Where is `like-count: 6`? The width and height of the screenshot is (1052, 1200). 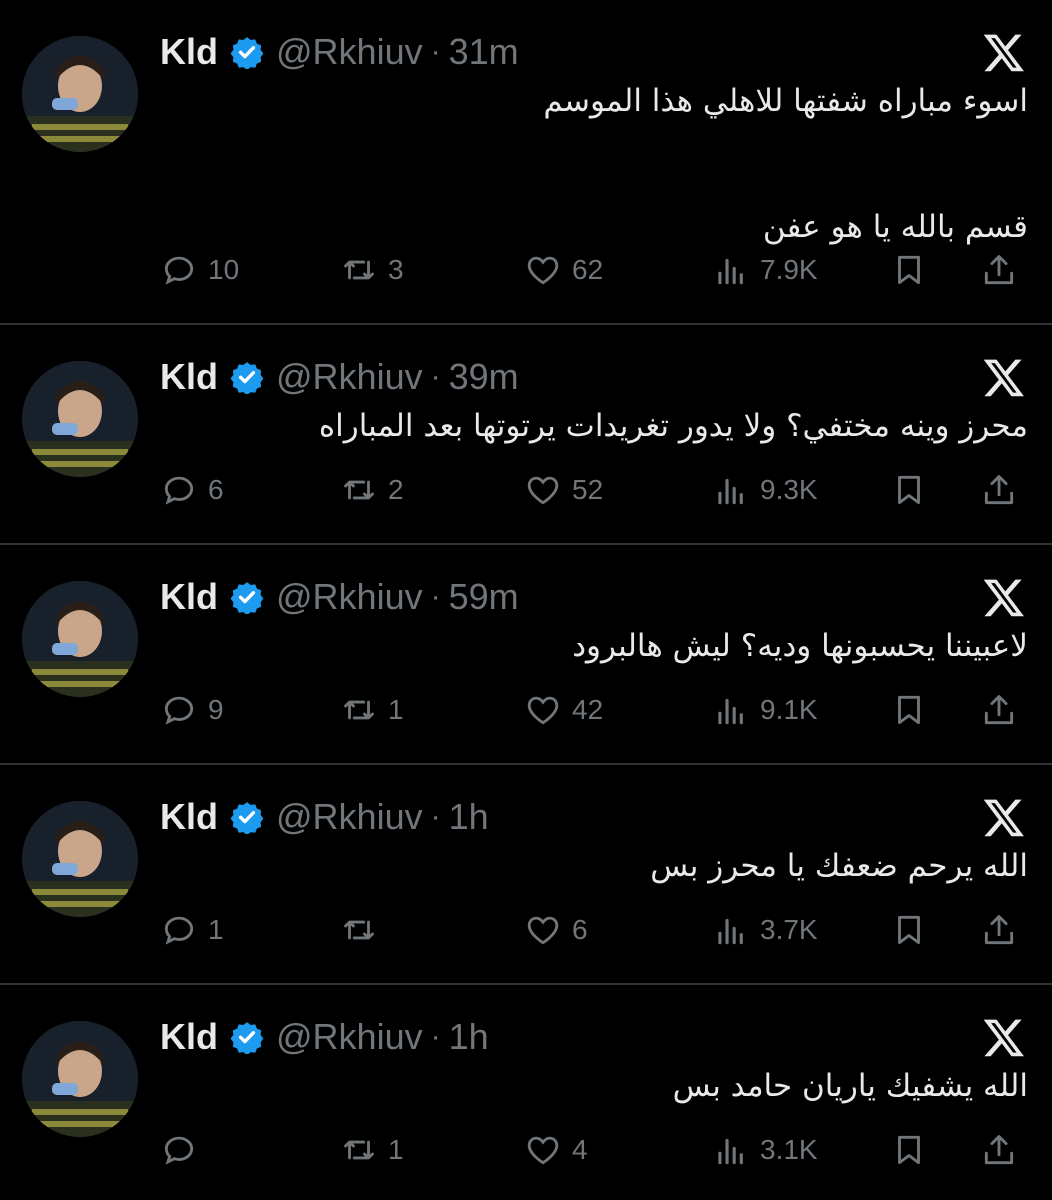
like-count: 6 is located at coordinates (580, 929).